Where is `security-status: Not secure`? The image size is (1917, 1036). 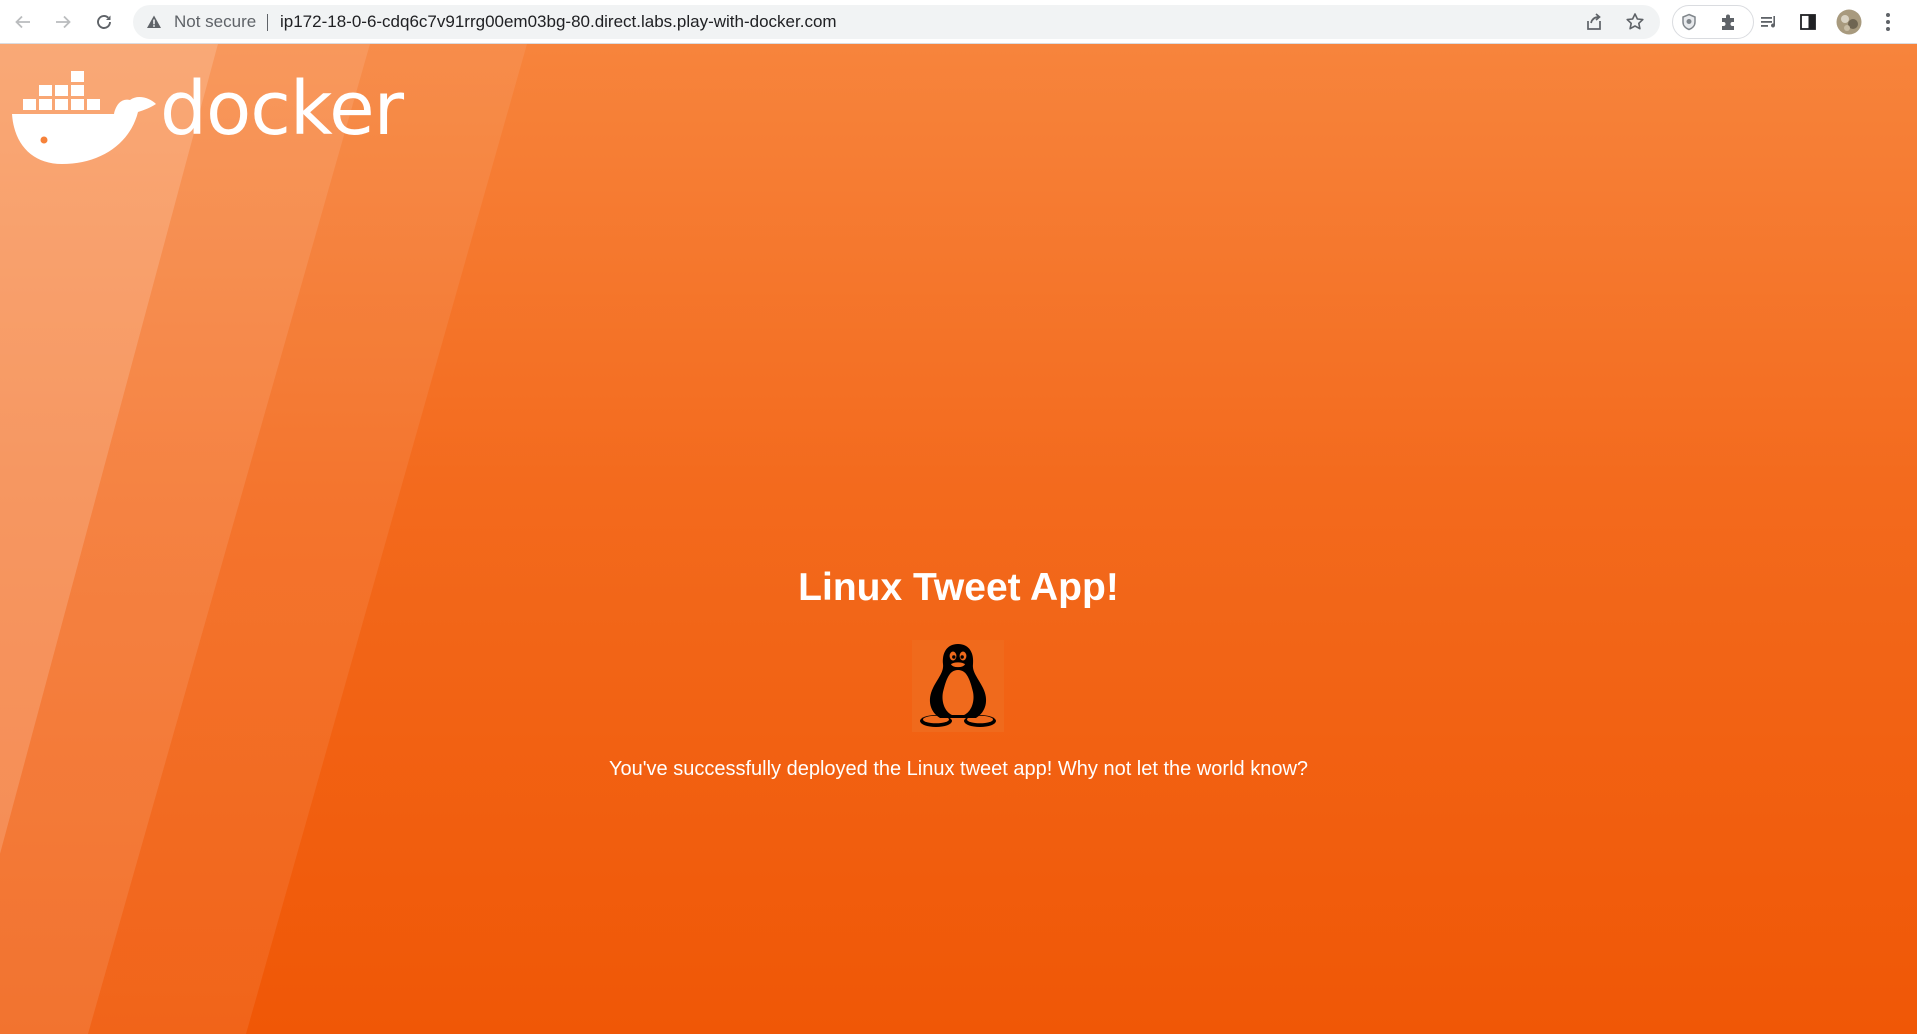 security-status: Not secure is located at coordinates (215, 22).